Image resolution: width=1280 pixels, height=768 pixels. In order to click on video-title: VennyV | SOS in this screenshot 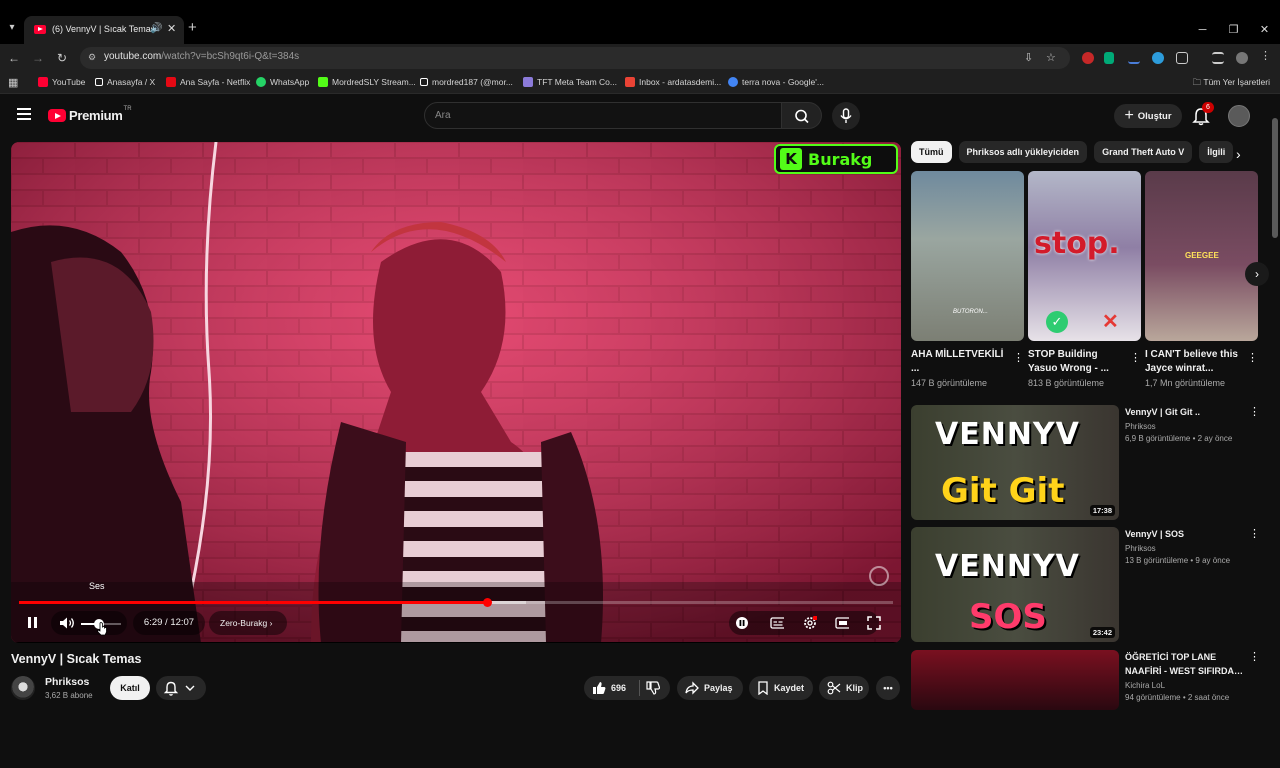, I will do `click(1185, 534)`.